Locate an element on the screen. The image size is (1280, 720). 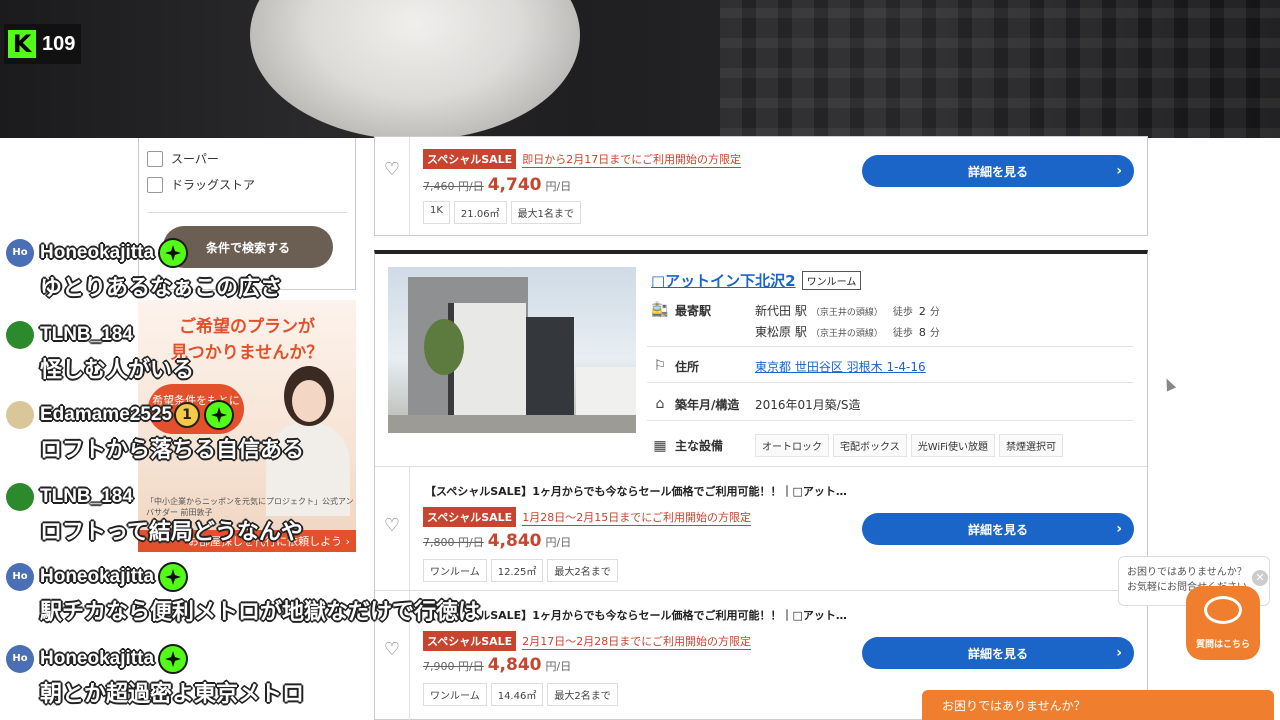
webcam-subject is located at coordinates (415, 69).